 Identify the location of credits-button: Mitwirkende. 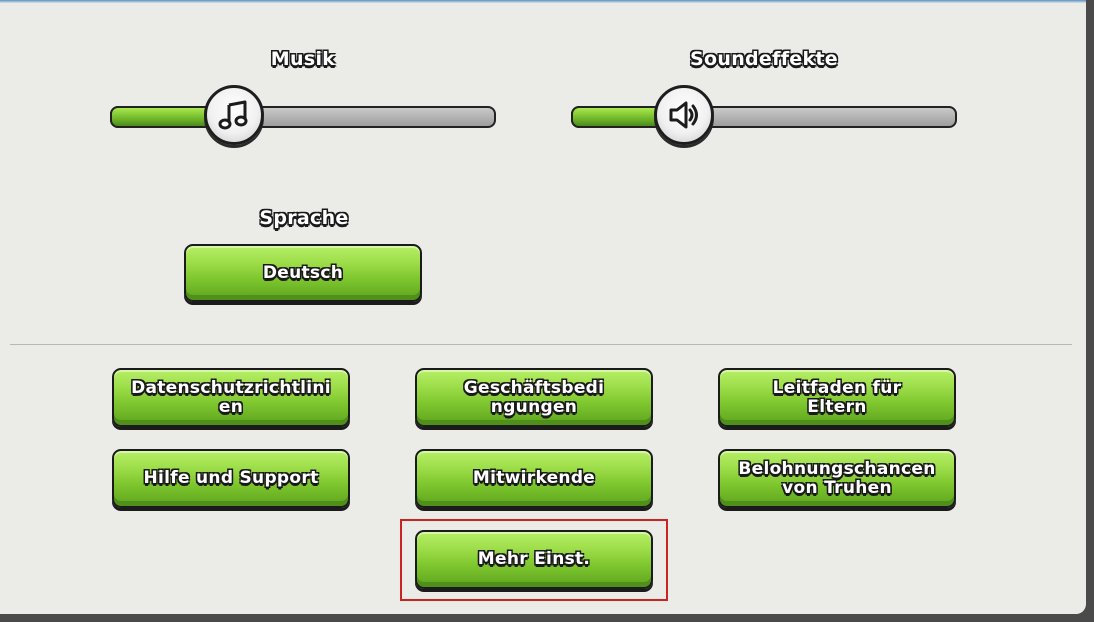
(534, 478).